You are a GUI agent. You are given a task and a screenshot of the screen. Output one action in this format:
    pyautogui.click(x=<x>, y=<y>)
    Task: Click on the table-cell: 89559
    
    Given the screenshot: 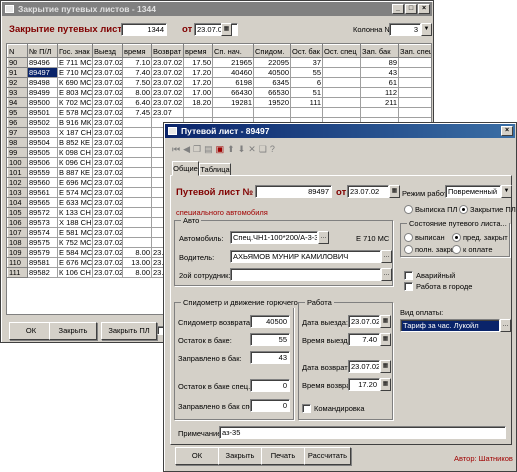 What is the action you would take?
    pyautogui.click(x=42, y=172)
    